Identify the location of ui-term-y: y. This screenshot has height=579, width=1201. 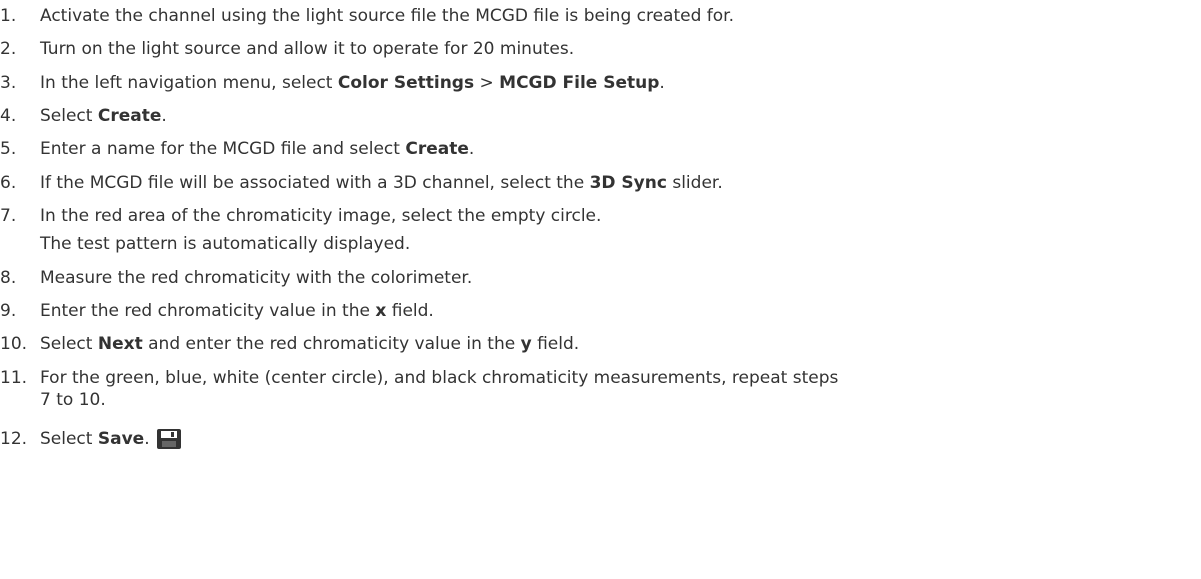
(526, 344).